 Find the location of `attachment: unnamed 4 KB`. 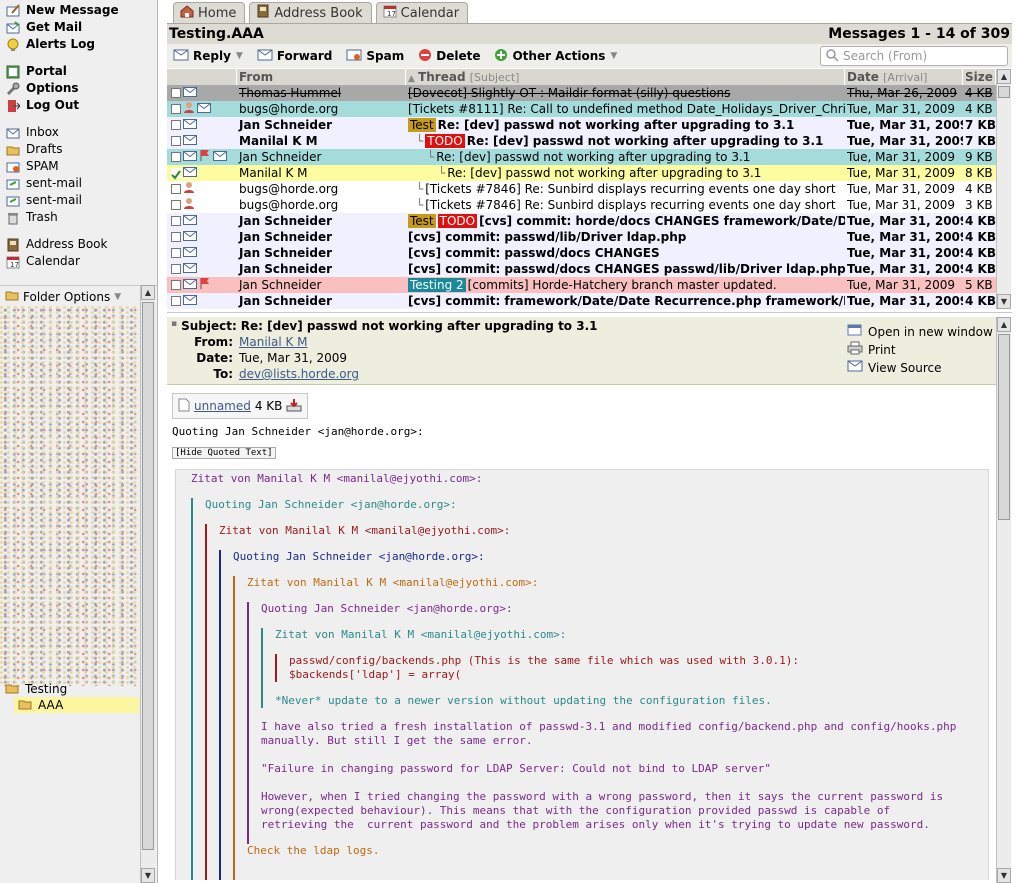

attachment: unnamed 4 KB is located at coordinates (240, 406).